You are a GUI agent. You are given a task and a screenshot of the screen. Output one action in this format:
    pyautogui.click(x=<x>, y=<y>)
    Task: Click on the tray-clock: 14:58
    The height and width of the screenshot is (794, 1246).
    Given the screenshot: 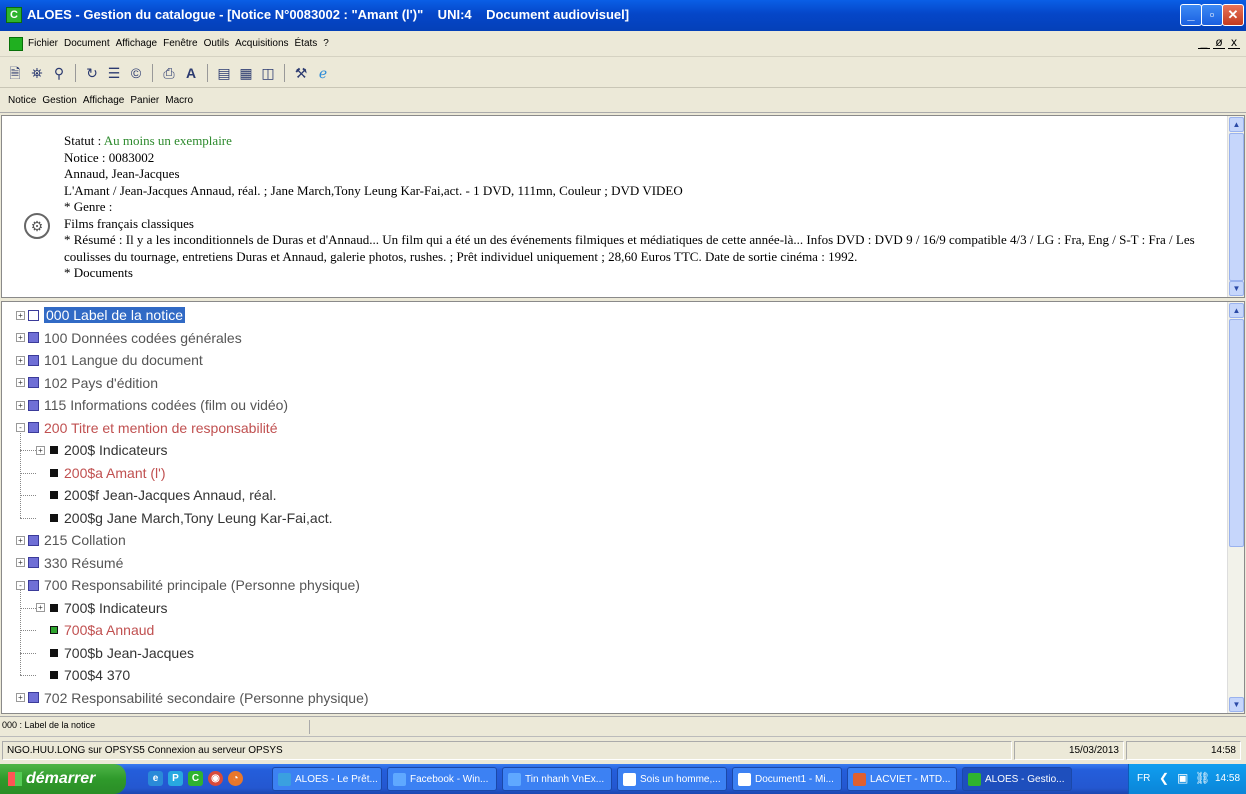 What is the action you would take?
    pyautogui.click(x=1227, y=778)
    